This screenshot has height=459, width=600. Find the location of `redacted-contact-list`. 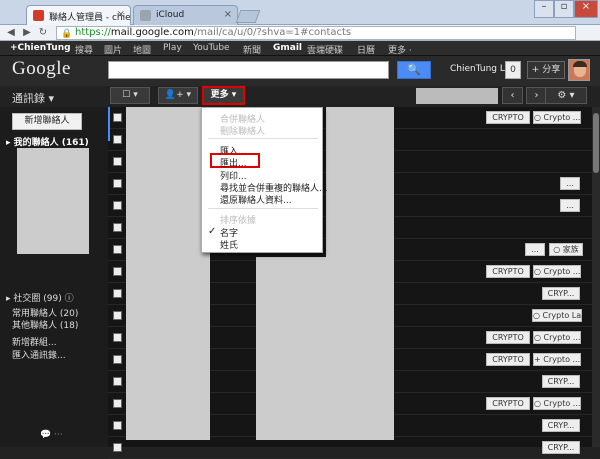

redacted-contact-list is located at coordinates (53, 201).